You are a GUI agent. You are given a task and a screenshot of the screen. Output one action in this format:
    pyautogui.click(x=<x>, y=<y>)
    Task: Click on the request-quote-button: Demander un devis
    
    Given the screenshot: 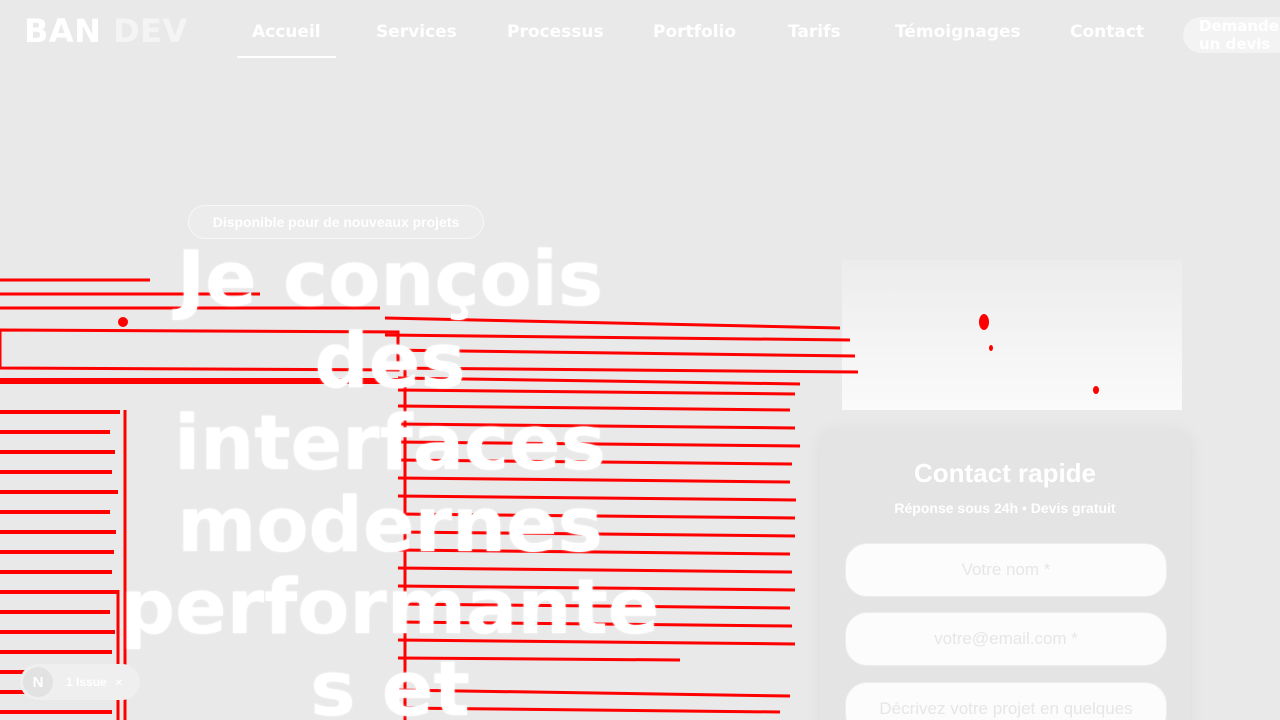 What is the action you would take?
    pyautogui.click(x=1231, y=35)
    